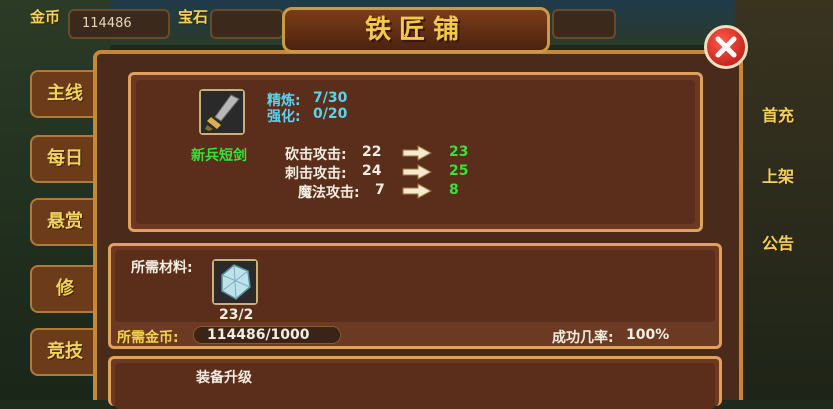 The width and height of the screenshot is (833, 409). I want to click on right-menu-listing: 上架, so click(778, 175).